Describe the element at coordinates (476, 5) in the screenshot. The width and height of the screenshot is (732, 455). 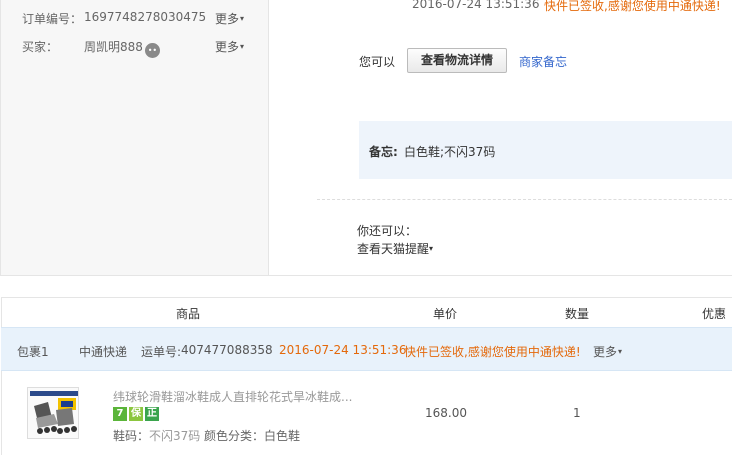
I see `status-time: 2016-07-24 13:51:36` at that location.